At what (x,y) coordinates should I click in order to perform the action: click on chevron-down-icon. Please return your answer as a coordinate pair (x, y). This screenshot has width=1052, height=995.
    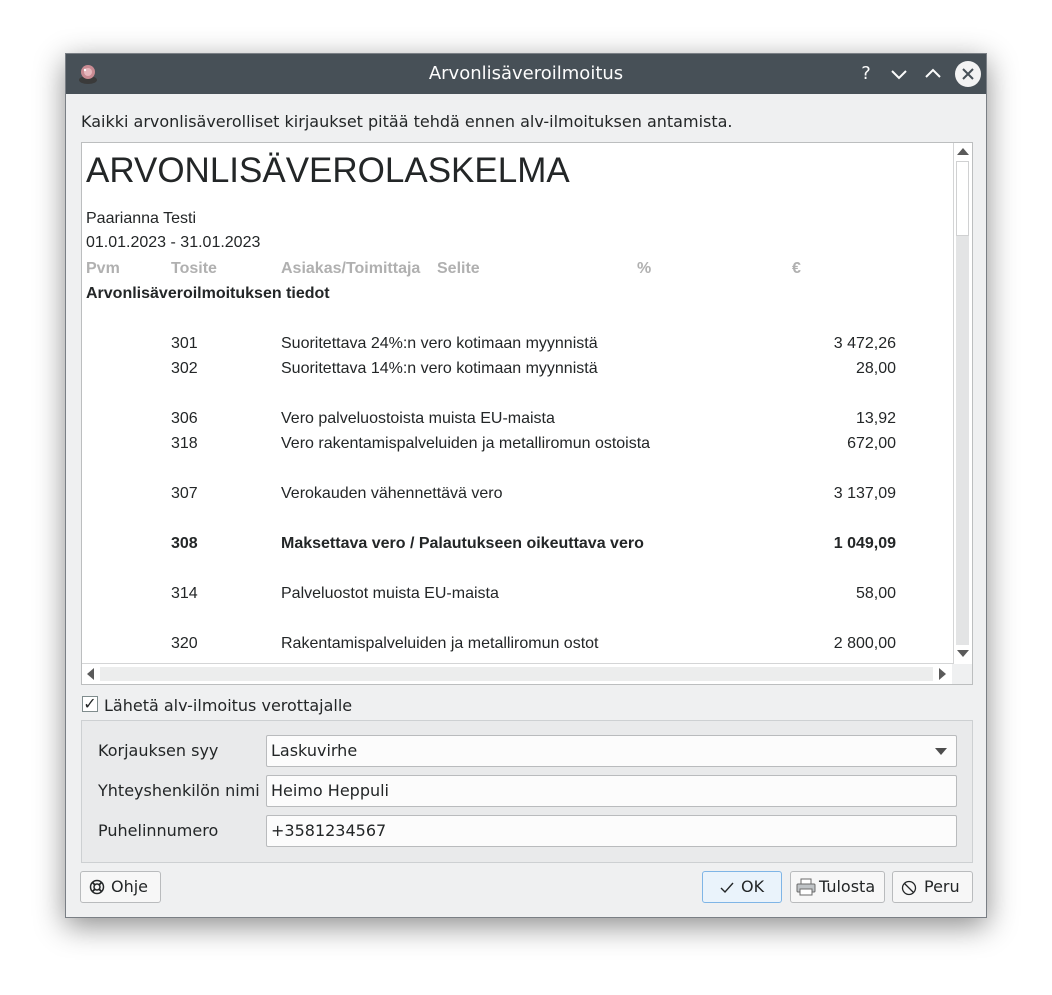
    Looking at the image, I should click on (899, 75).